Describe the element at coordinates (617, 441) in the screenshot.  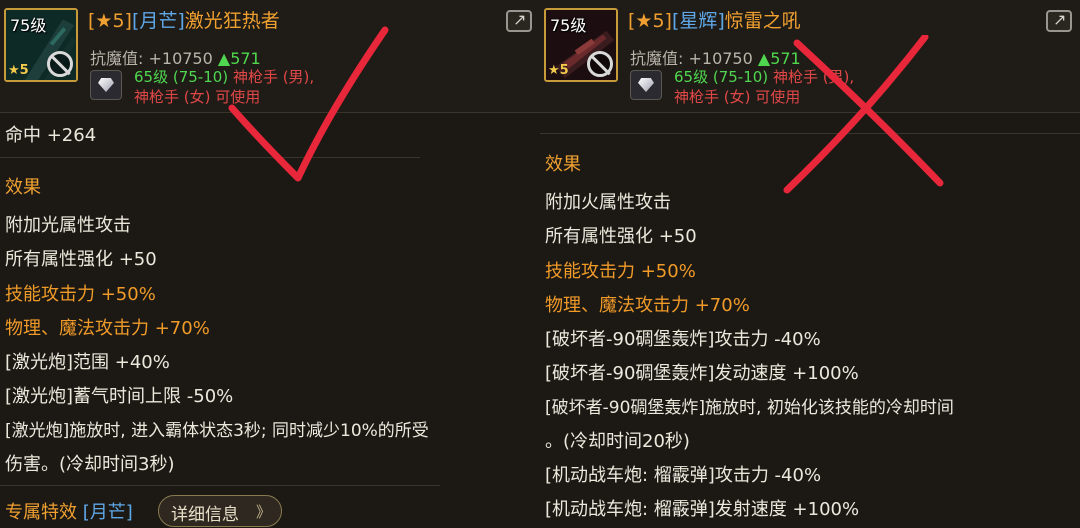
I see `effect-line: 。(冷却时间20秒)` at that location.